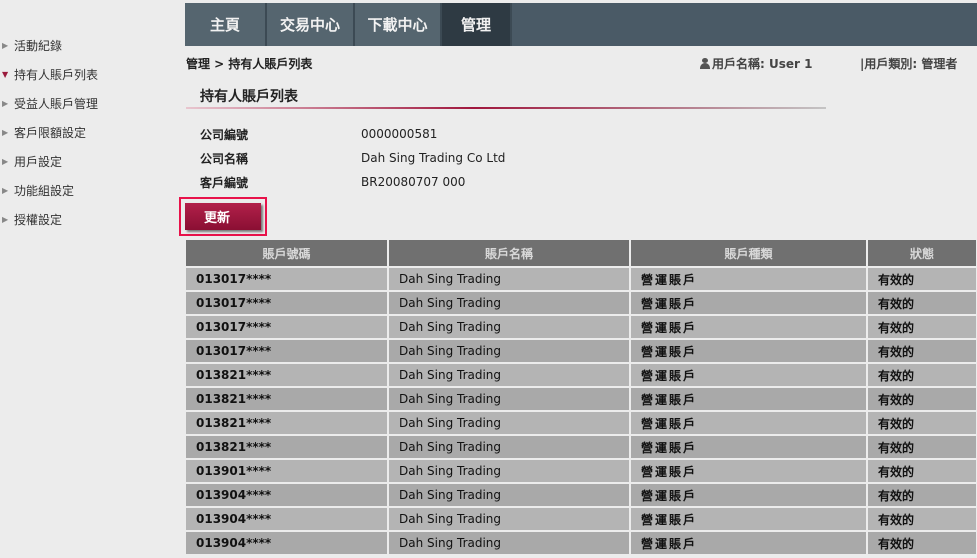 The image size is (977, 558). Describe the element at coordinates (477, 24) in the screenshot. I see `tab-admin: 管理` at that location.